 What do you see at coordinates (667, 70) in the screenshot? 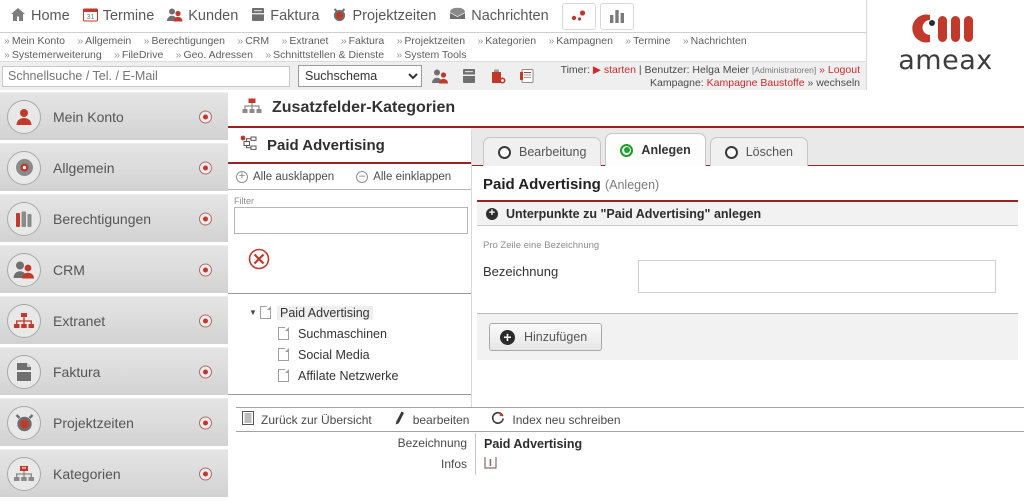
I see `user-label: Benutzer:` at bounding box center [667, 70].